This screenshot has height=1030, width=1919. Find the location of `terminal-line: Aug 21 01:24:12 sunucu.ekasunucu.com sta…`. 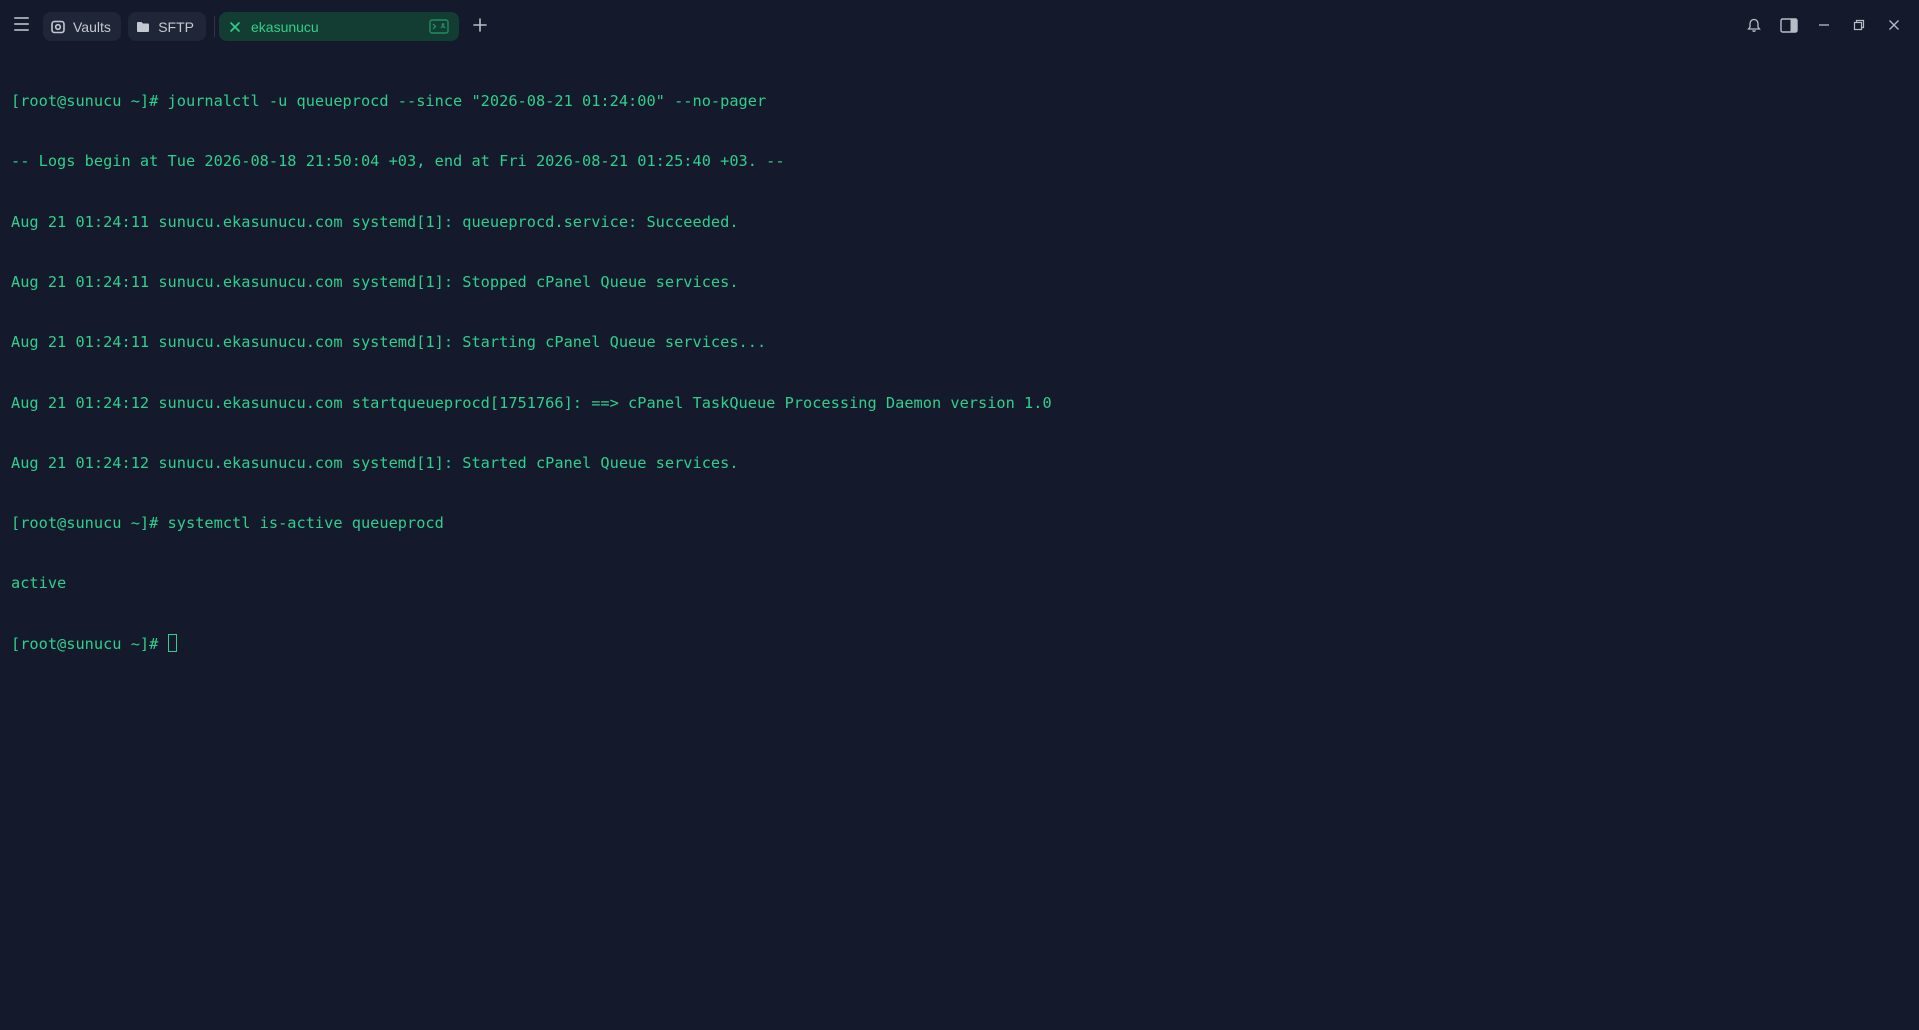

terminal-line: Aug 21 01:24:12 sunucu.ekasunucu.com sta… is located at coordinates (531, 402).